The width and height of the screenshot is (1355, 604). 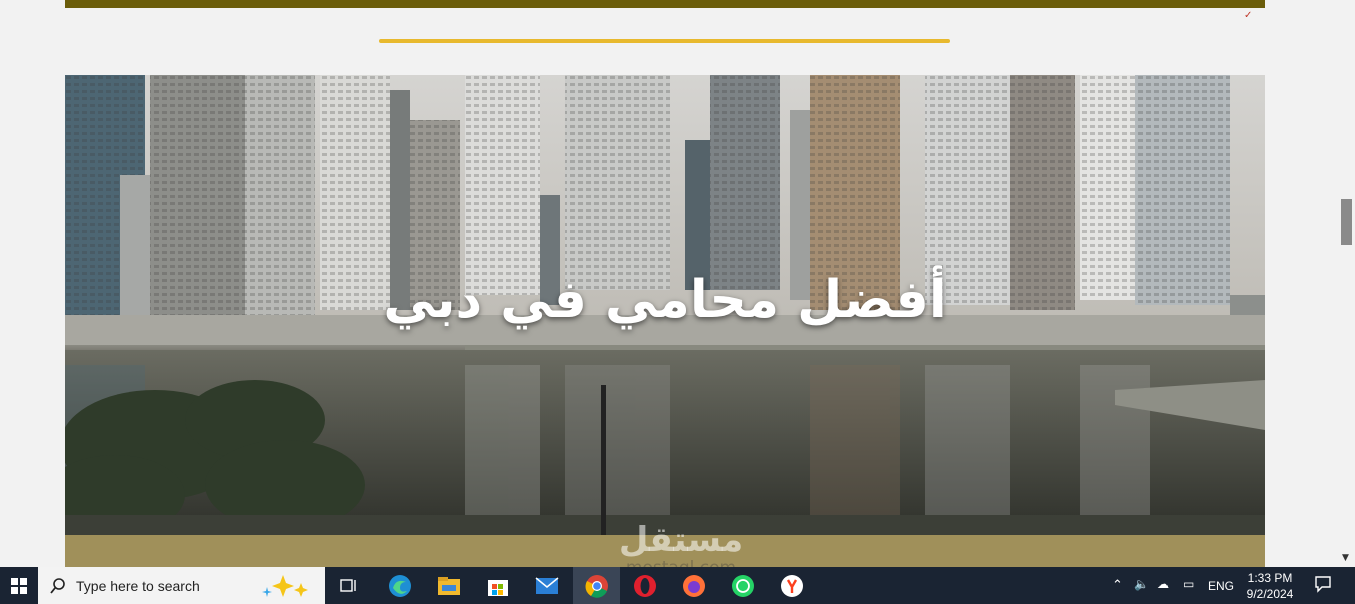 I want to click on taskbar-clock: 1:33 PM 9/2/2024, so click(x=1270, y=586).